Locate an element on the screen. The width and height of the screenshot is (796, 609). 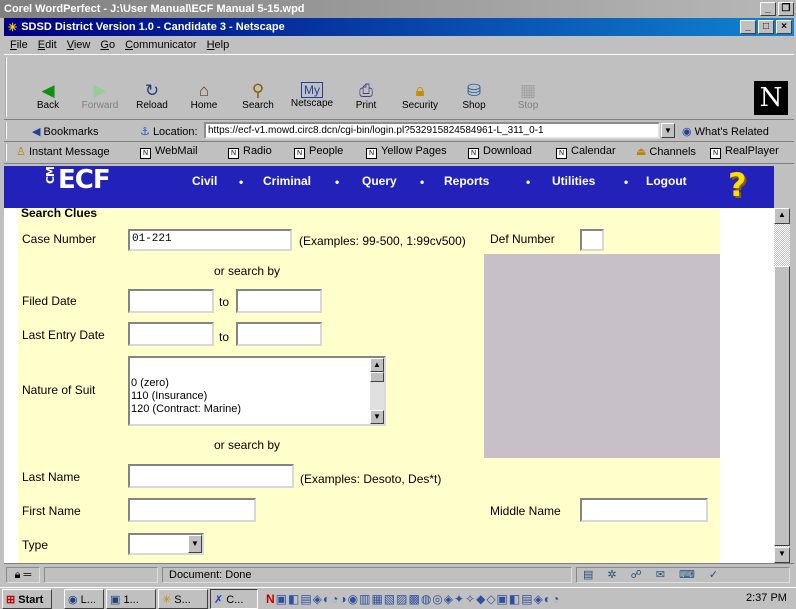
people-link: N People is located at coordinates (318, 152).